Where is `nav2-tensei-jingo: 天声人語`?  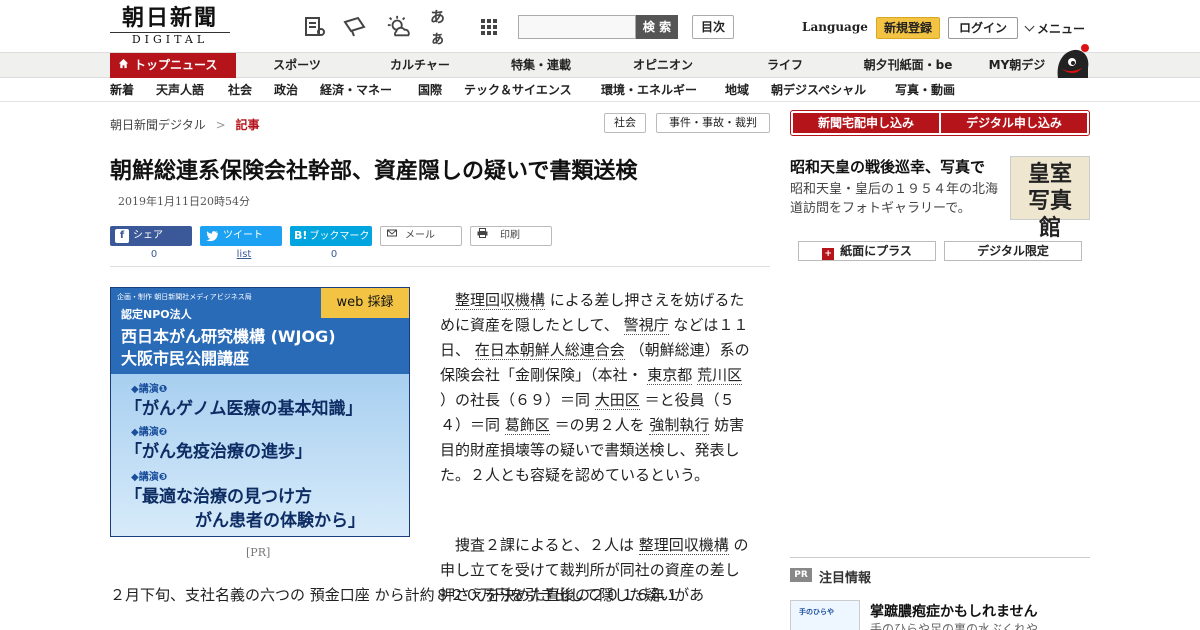
nav2-tensei-jingo: 天声人語 is located at coordinates (180, 90).